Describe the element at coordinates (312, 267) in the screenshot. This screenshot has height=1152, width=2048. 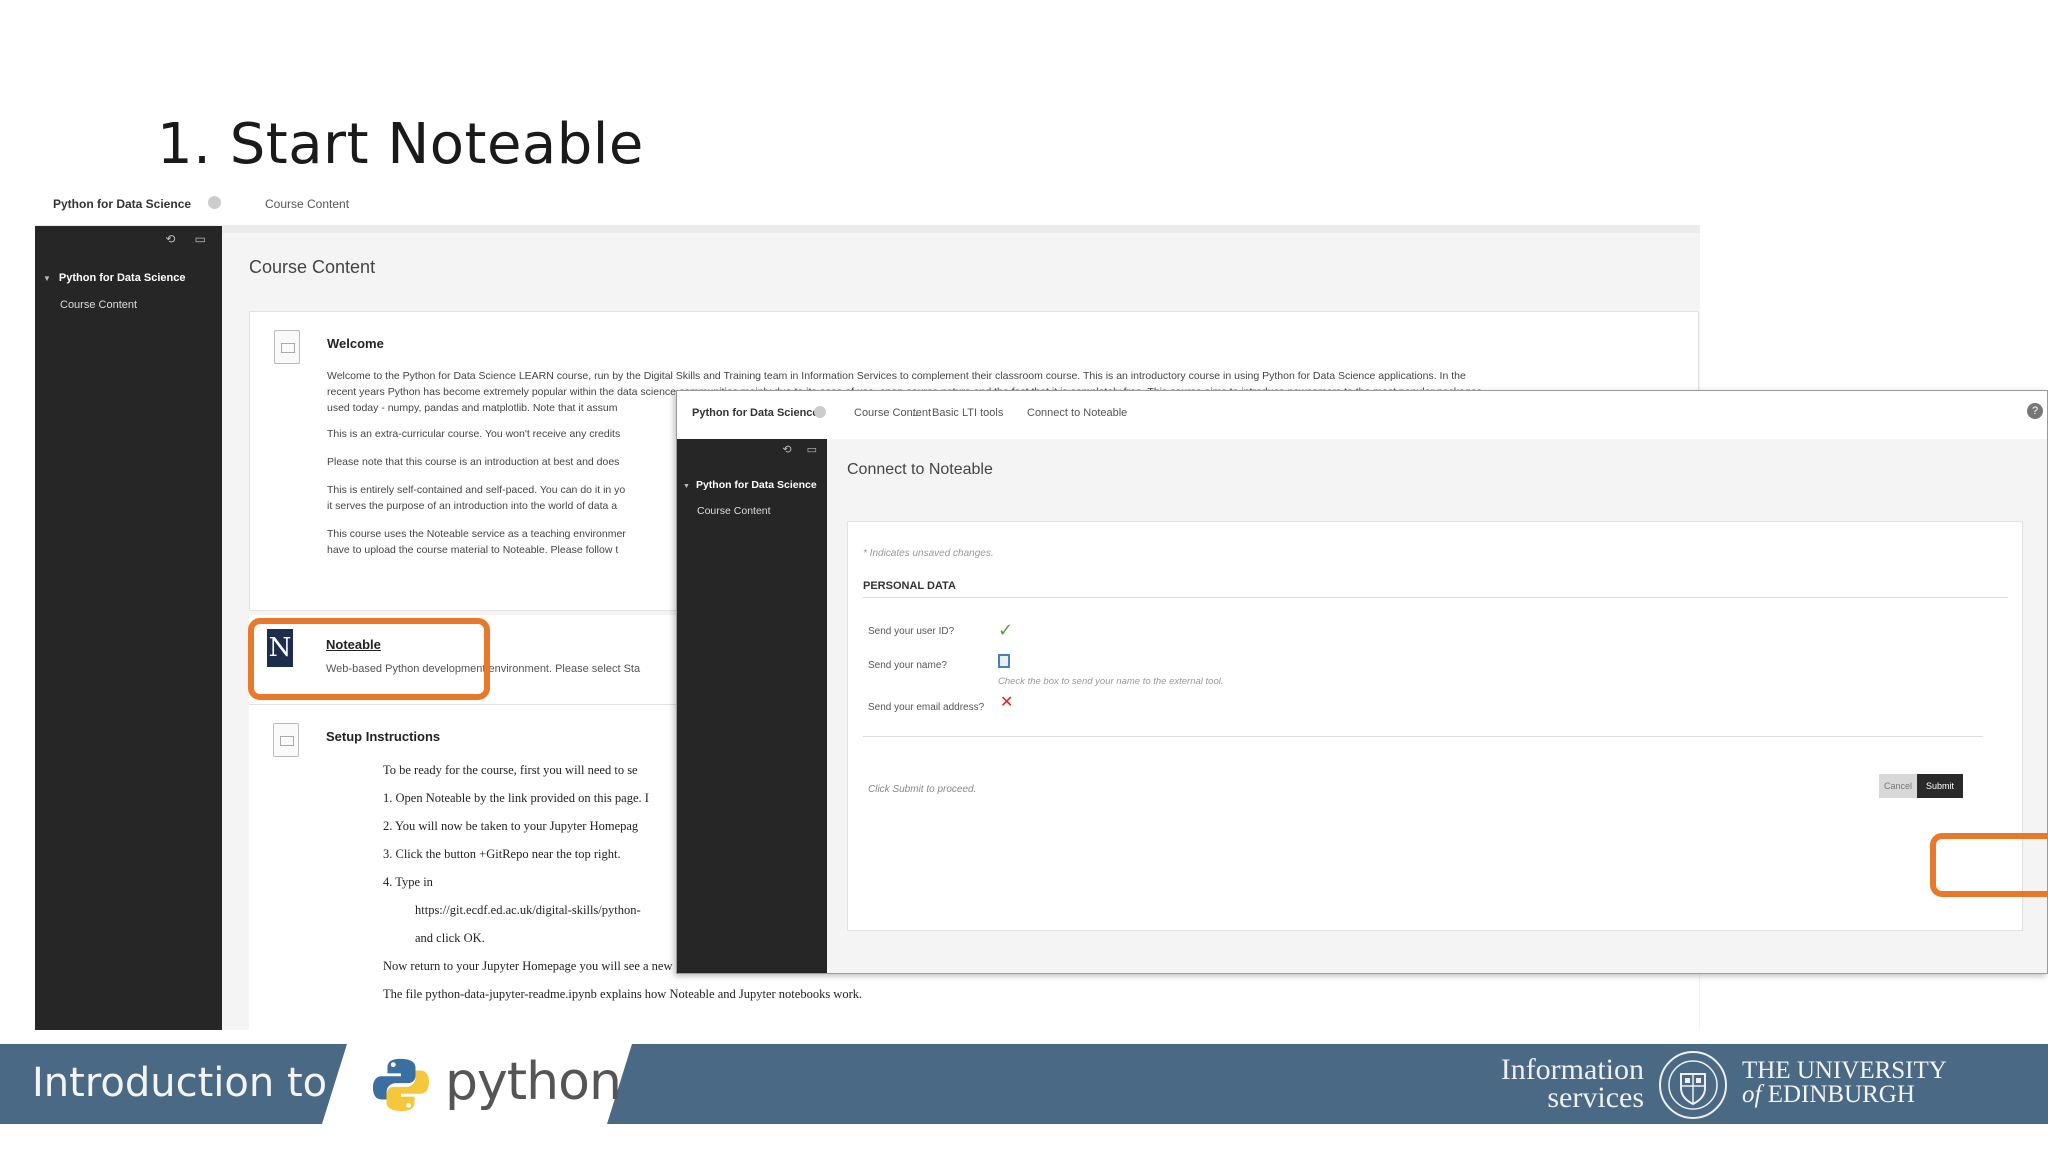
I see `page-title: Course Content` at that location.